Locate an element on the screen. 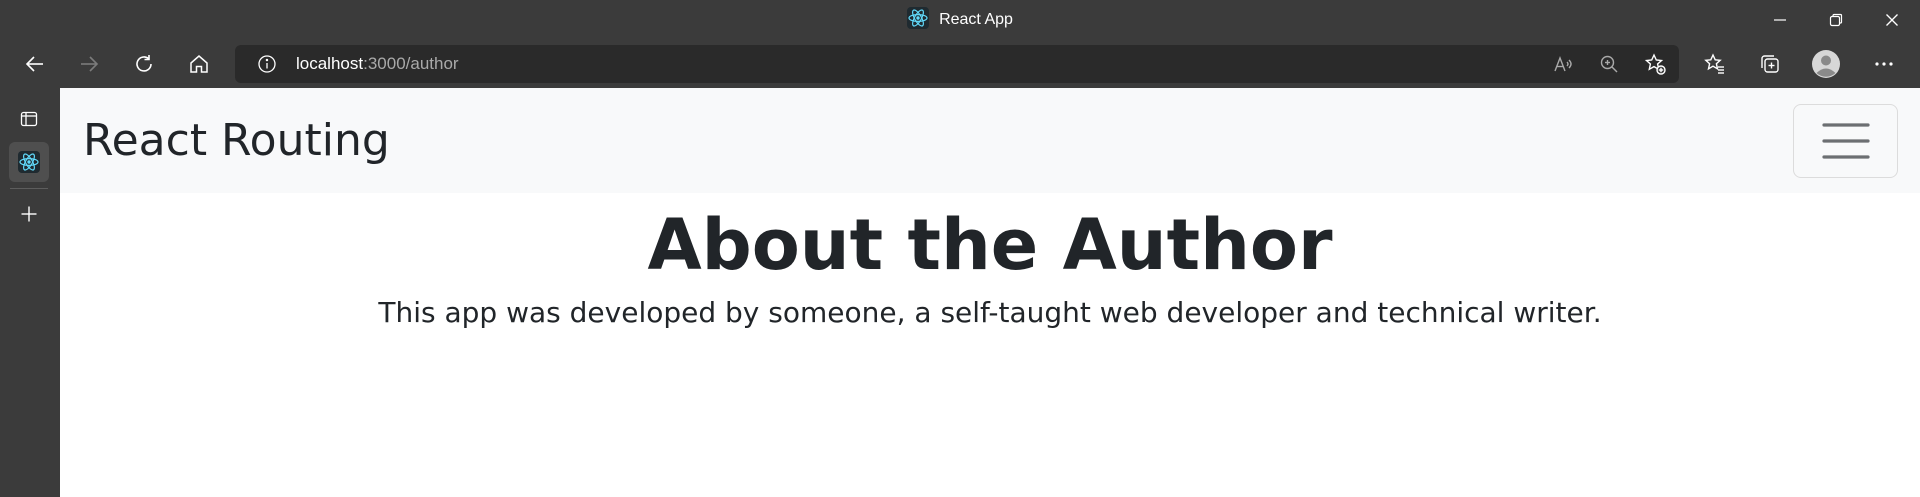 This screenshot has height=497, width=1920. add-favorite-icon is located at coordinates (1655, 64).